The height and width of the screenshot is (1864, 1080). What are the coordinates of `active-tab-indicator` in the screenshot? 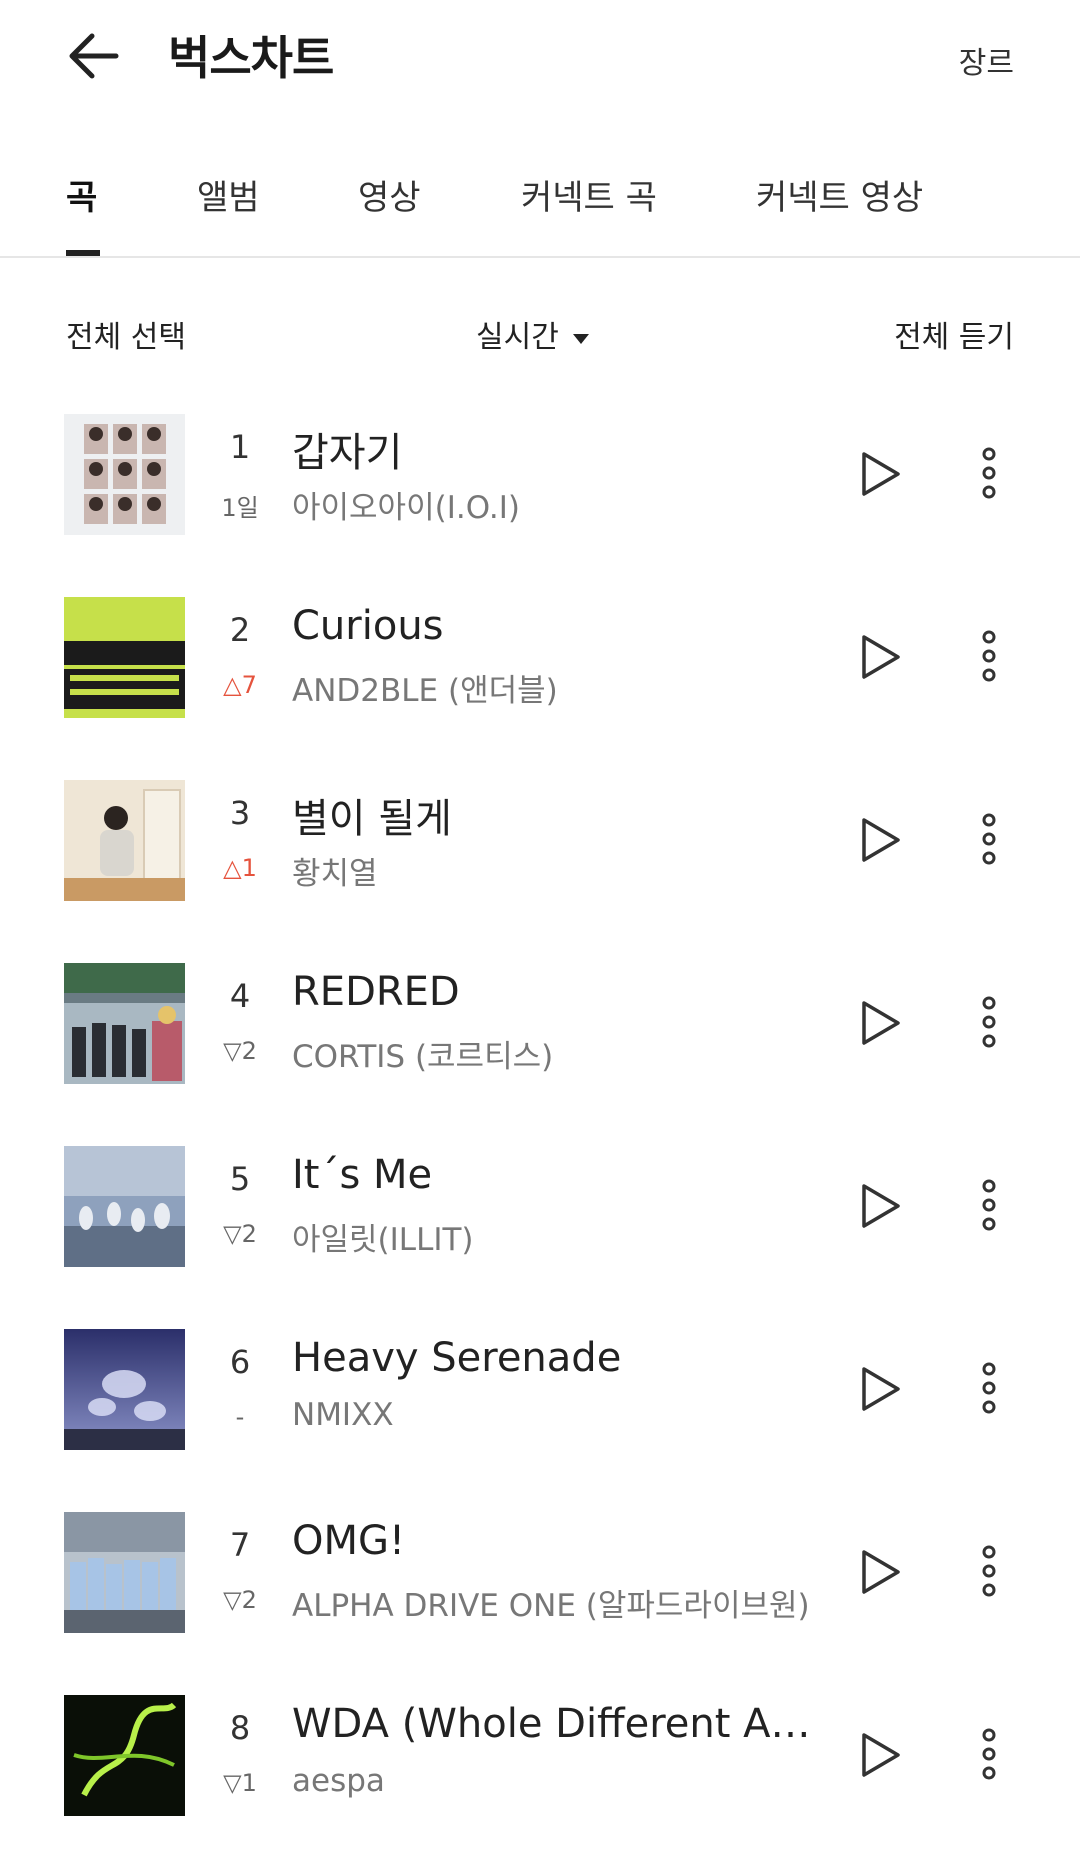 It's located at (83, 253).